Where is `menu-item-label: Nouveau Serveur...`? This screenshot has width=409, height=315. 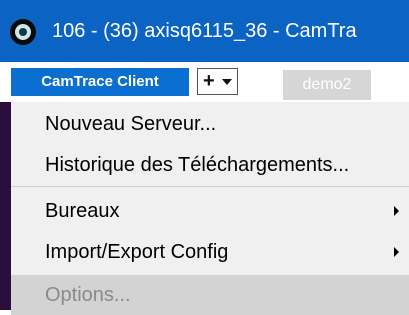
menu-item-label: Nouveau Serveur... is located at coordinates (131, 124).